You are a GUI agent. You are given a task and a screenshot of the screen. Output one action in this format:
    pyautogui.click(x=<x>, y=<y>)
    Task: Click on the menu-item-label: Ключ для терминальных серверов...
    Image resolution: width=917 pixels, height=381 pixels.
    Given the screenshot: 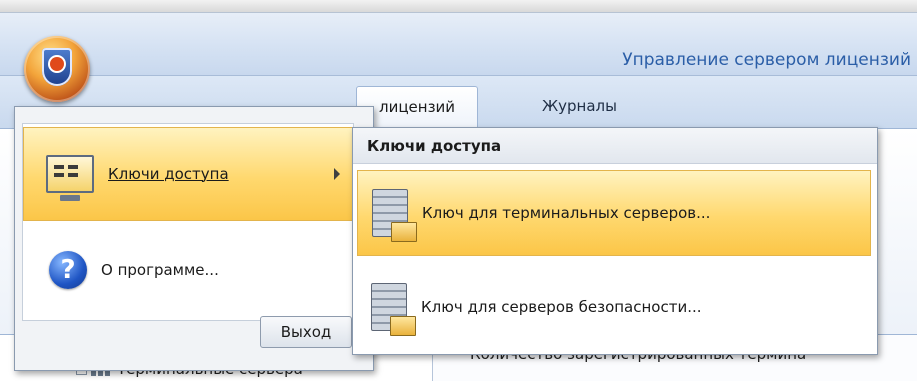 What is the action you would take?
    pyautogui.click(x=566, y=213)
    